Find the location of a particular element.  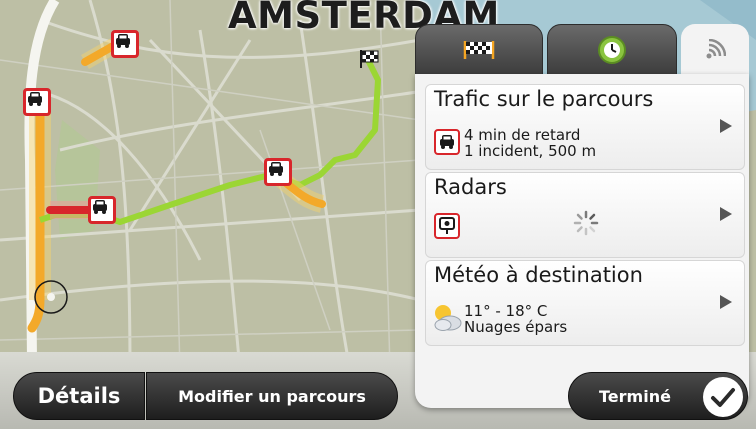

speedcam-icon is located at coordinates (447, 226).